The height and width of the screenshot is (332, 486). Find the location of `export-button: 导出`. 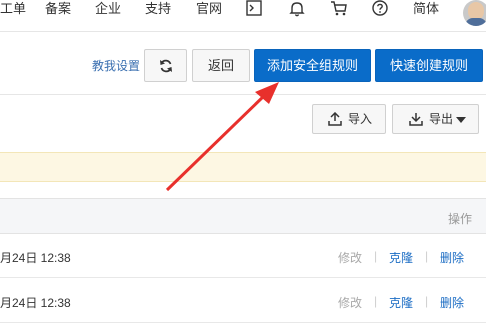

export-button: 导出 is located at coordinates (435, 119).